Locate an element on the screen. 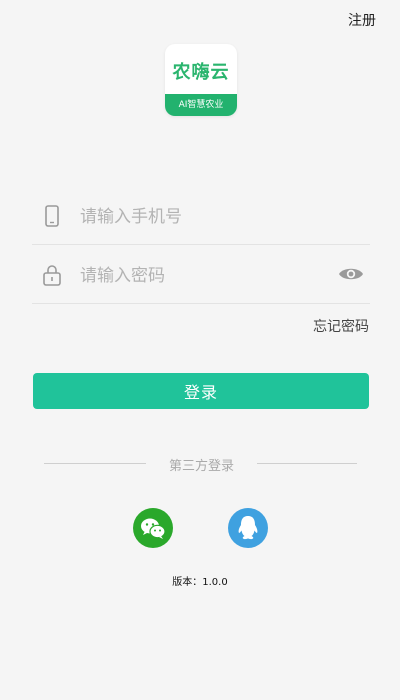 This screenshot has height=700, width=400. lock-icon is located at coordinates (52, 275).